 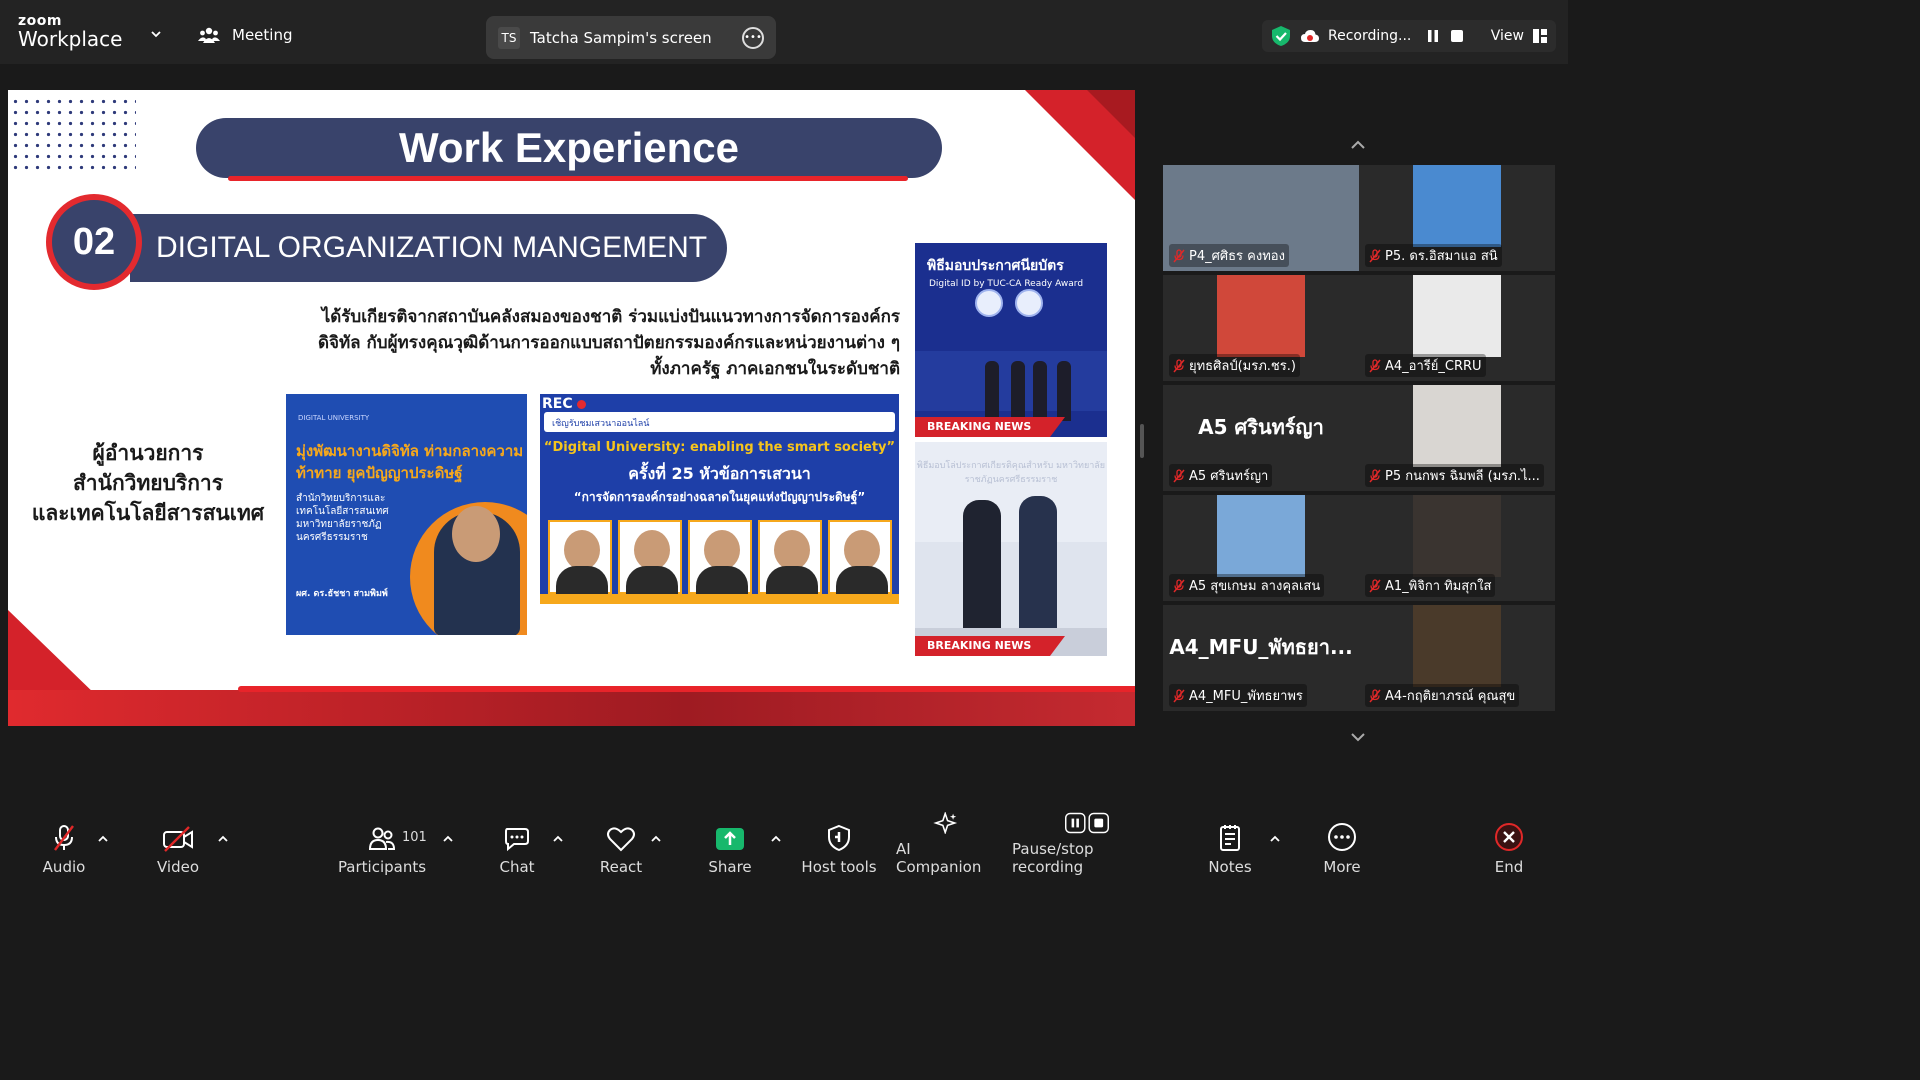 I want to click on share-button: Share, so click(x=730, y=847).